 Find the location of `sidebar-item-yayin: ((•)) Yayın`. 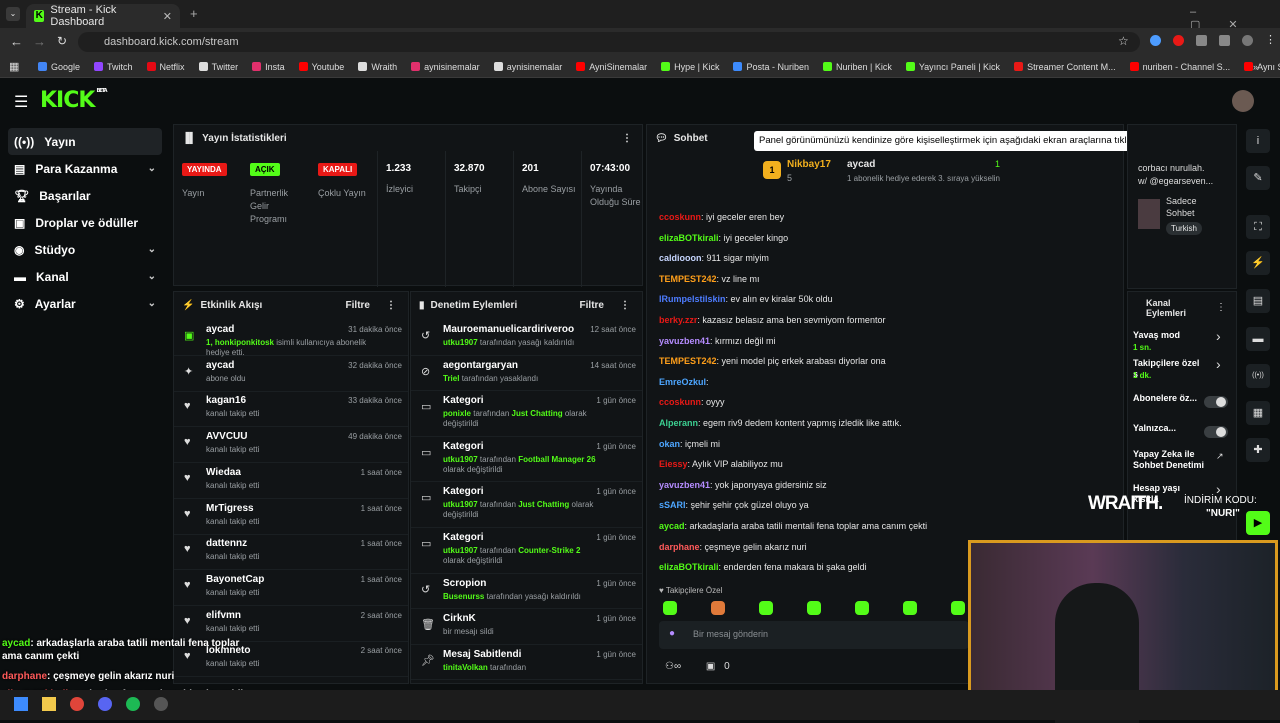

sidebar-item-yayin: ((•)) Yayın is located at coordinates (85, 141).